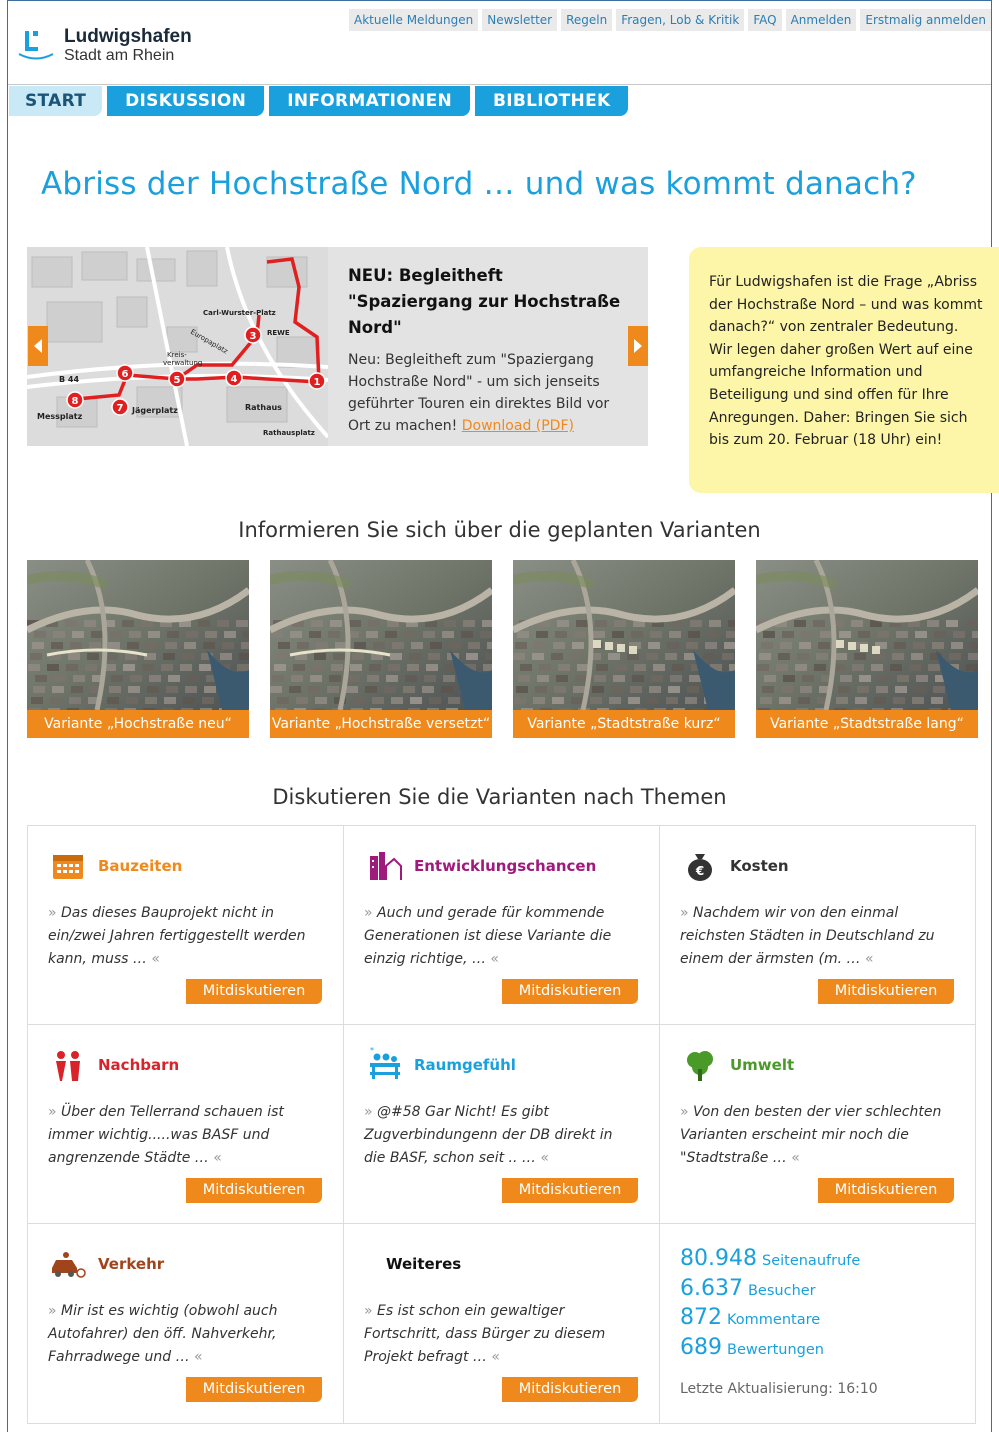 The width and height of the screenshot is (999, 1432). Describe the element at coordinates (821, 20) in the screenshot. I see `link-anmelden: Anmelden` at that location.